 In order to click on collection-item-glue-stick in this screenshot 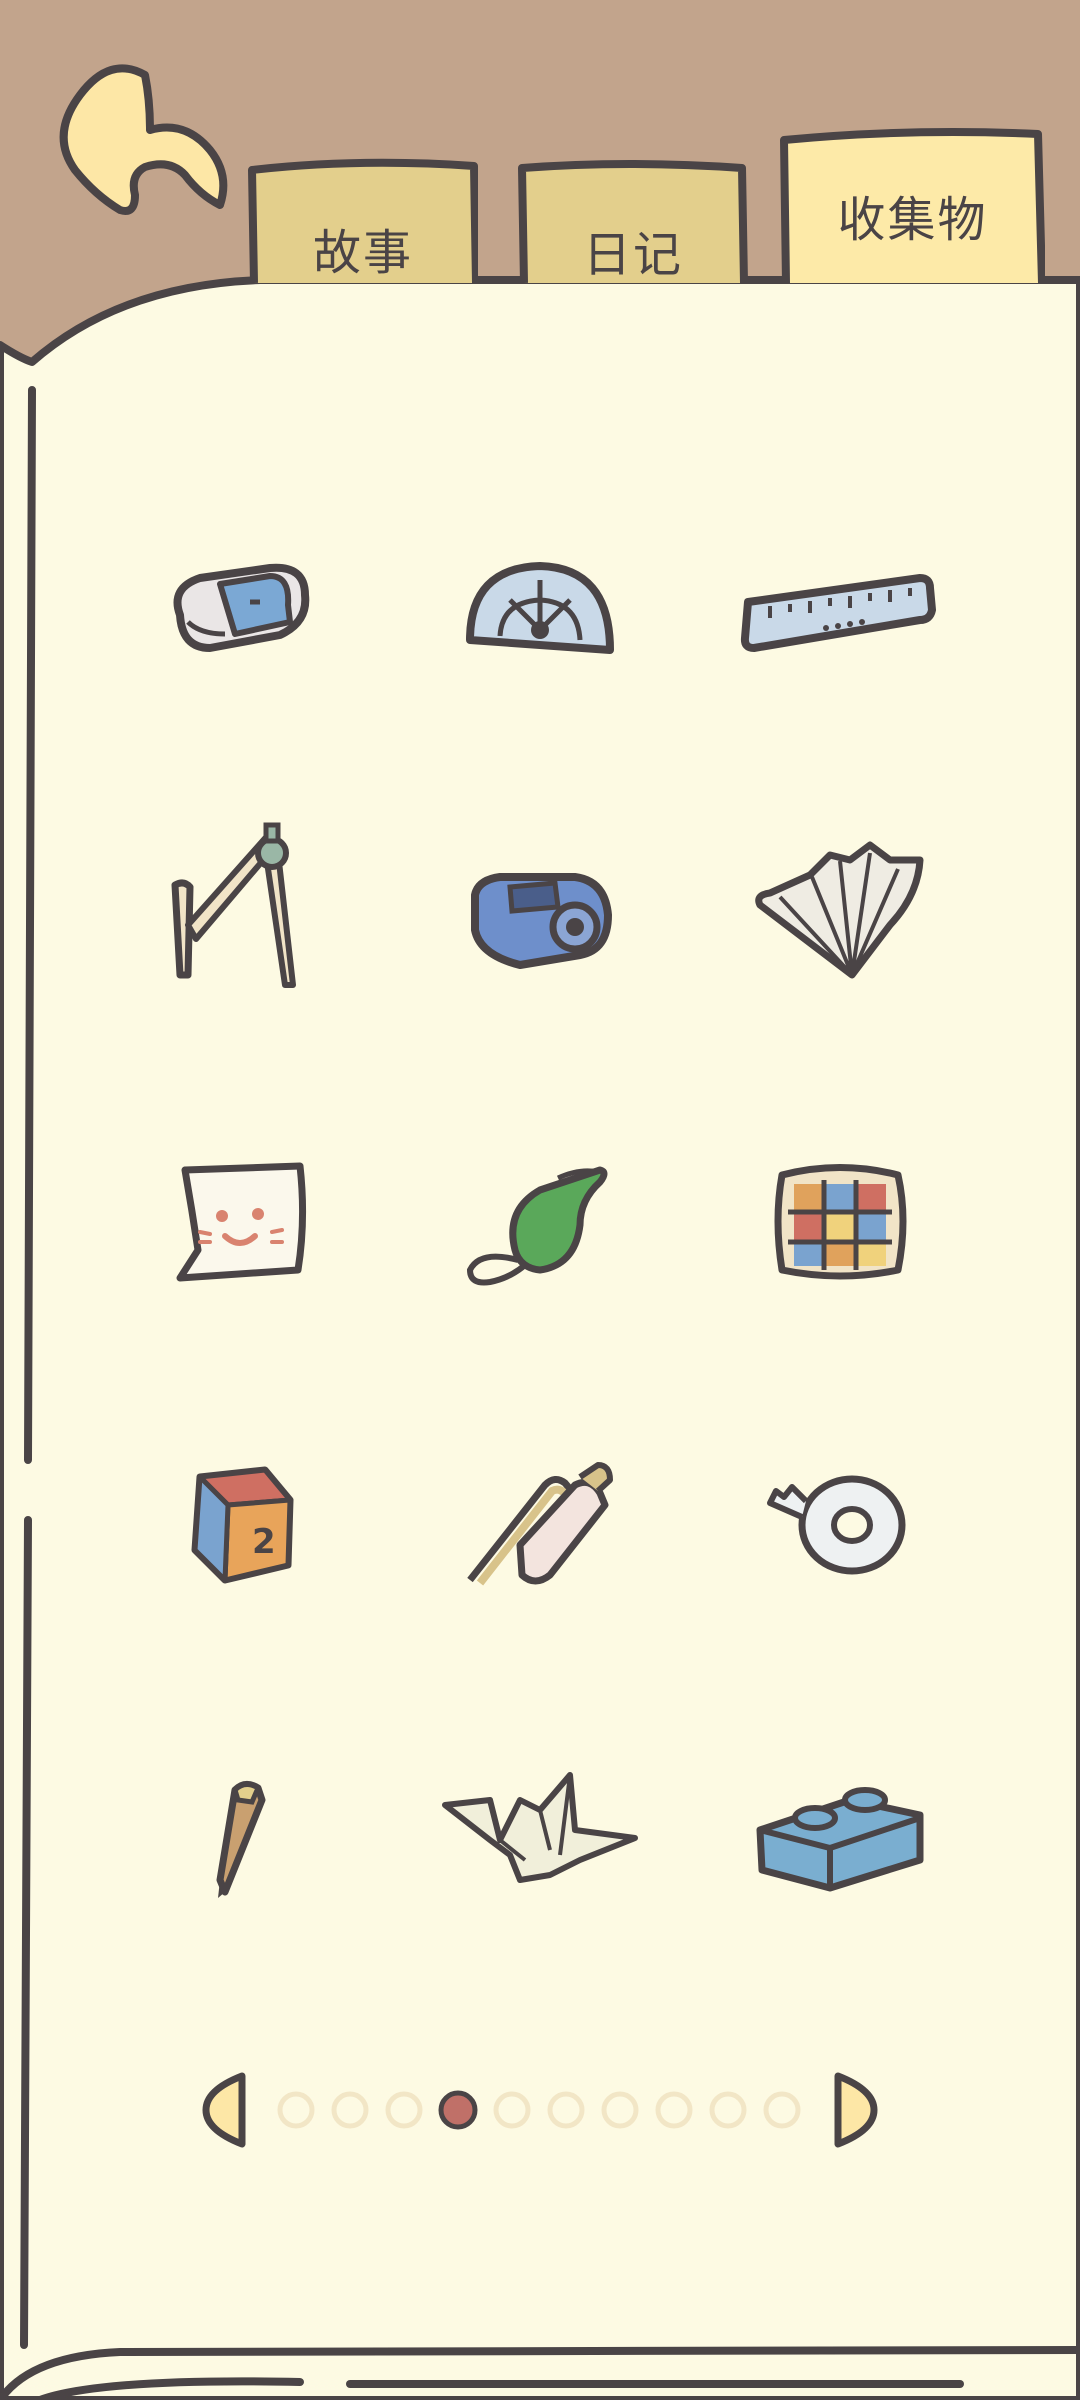, I will do `click(540, 1525)`.